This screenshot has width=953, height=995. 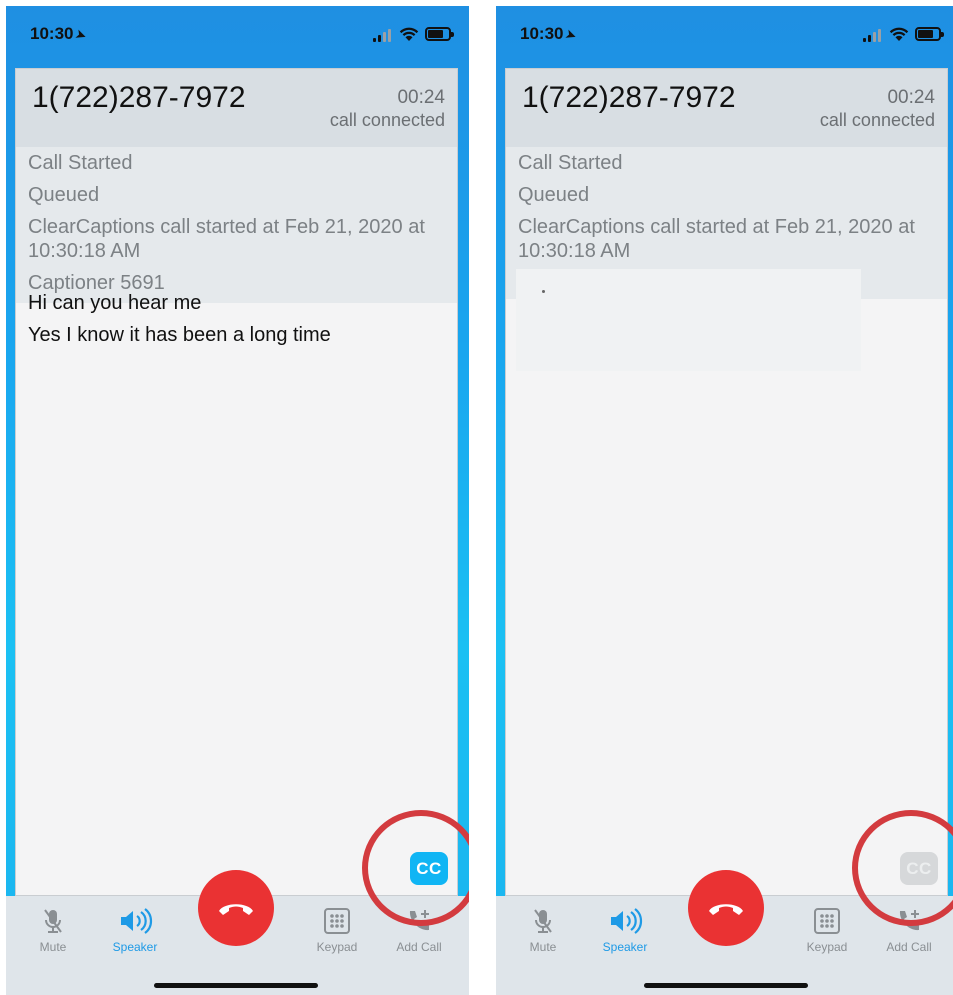 I want to click on caption-cursor-dot, so click(x=543, y=291).